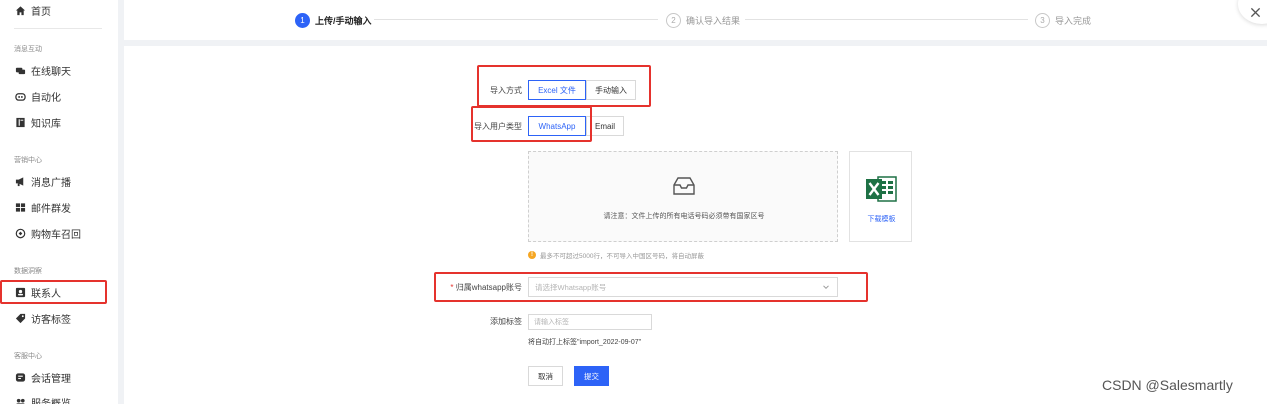 Image resolution: width=1267 pixels, height=404 pixels. What do you see at coordinates (683, 287) in the screenshot?
I see `whatsapp-account-select: 请选择Whatsapp账号` at bounding box center [683, 287].